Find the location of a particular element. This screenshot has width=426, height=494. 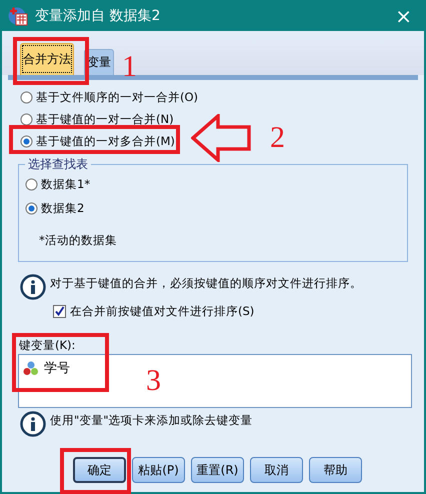

dialog-button: 重置(R) is located at coordinates (217, 470).